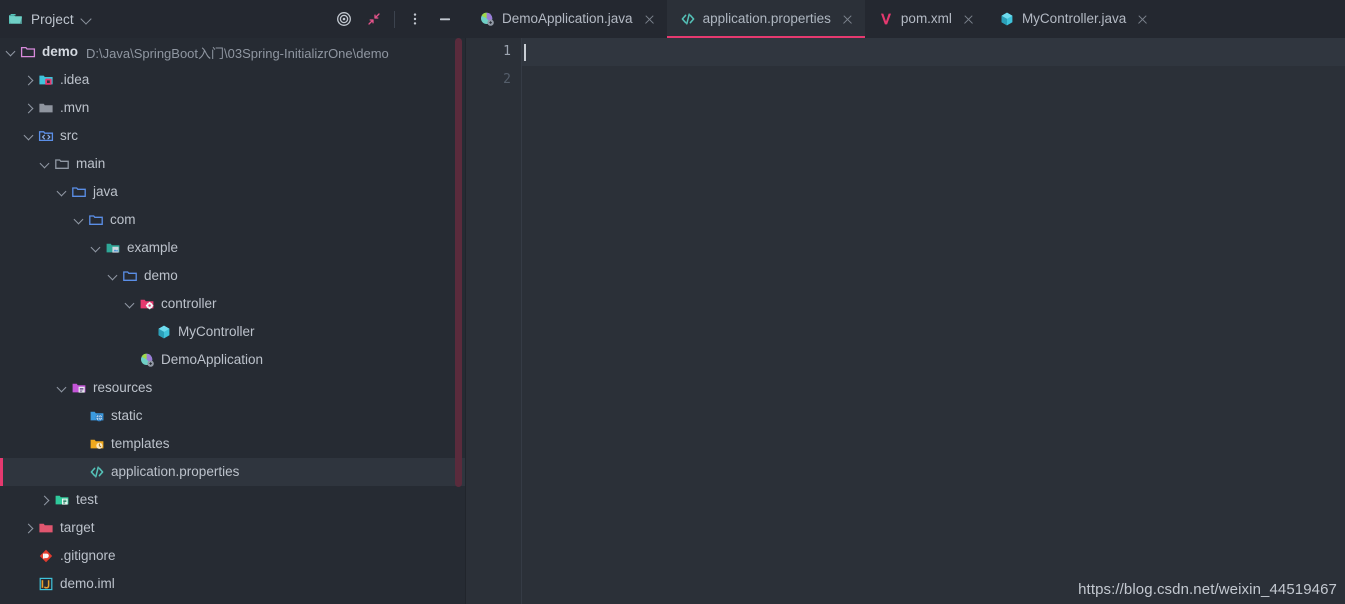  Describe the element at coordinates (494, 321) in the screenshot. I see `editor-gutter: 1 2` at that location.